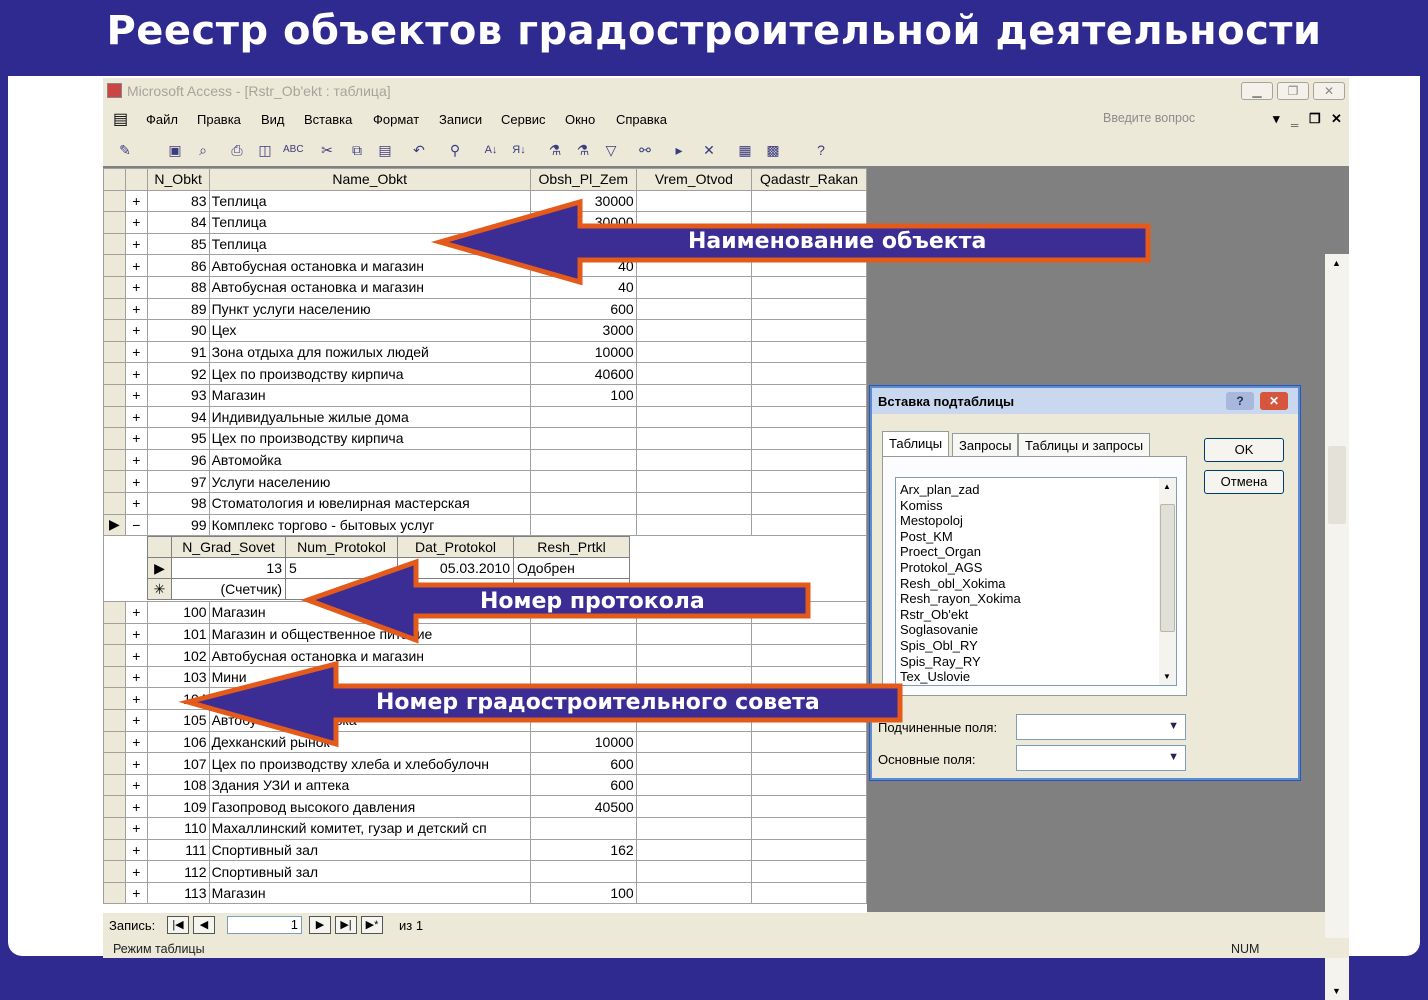  I want to click on save-icon: ▣, so click(175, 150).